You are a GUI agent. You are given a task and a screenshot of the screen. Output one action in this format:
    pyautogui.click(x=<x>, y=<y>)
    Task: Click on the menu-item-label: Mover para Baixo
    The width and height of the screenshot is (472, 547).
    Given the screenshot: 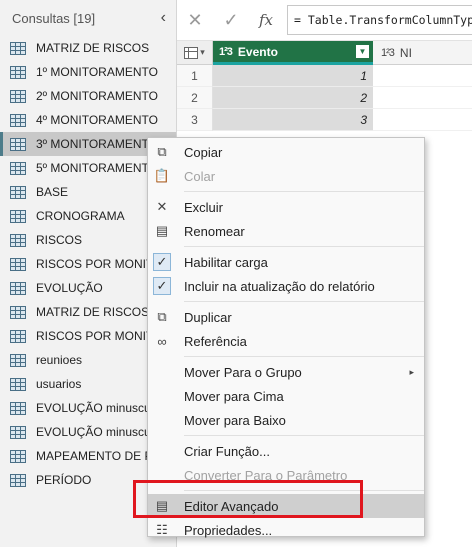 What is the action you would take?
    pyautogui.click(x=235, y=420)
    